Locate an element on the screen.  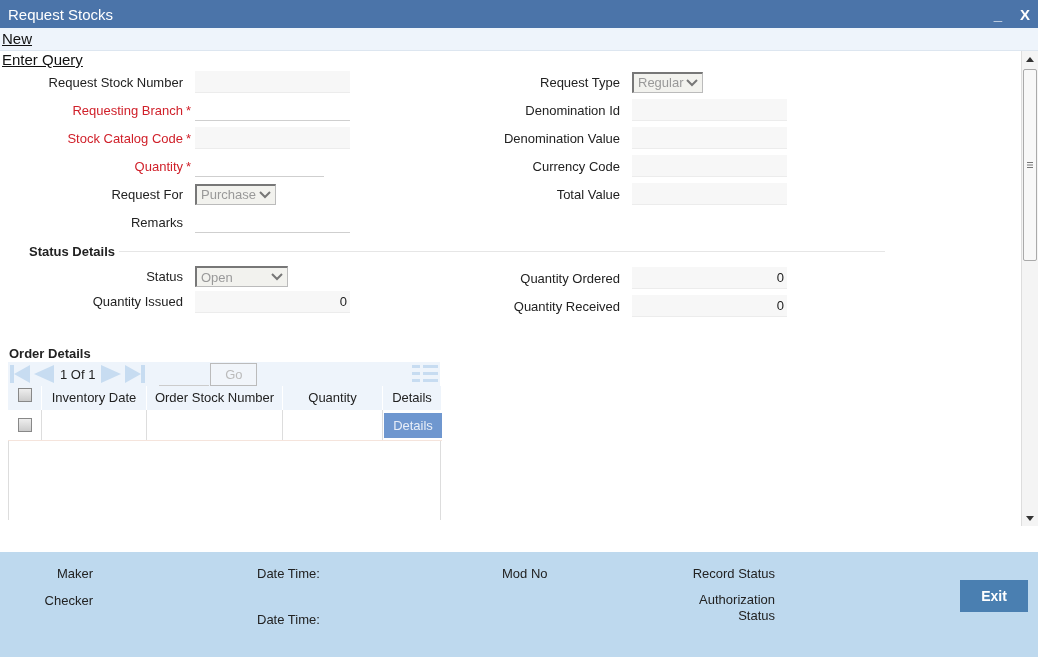
field-label: Remarks is located at coordinates (156, 222).